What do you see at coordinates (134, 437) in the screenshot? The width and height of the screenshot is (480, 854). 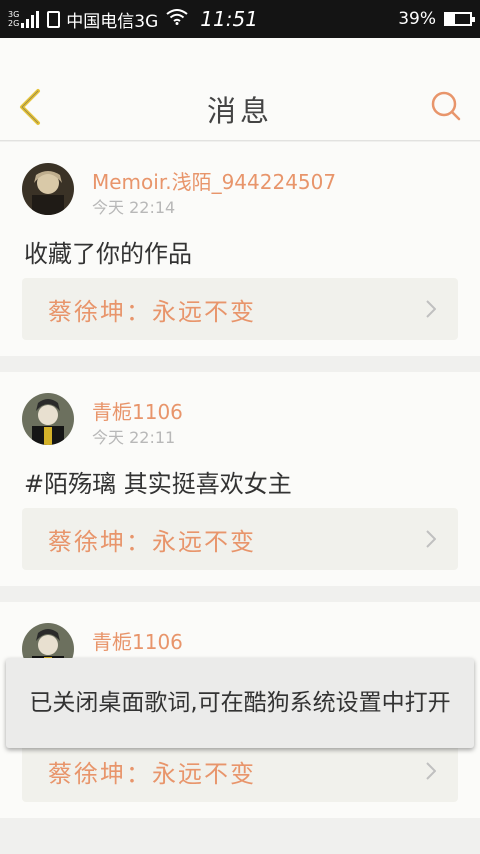 I see `message-time: 今天 22:11` at bounding box center [134, 437].